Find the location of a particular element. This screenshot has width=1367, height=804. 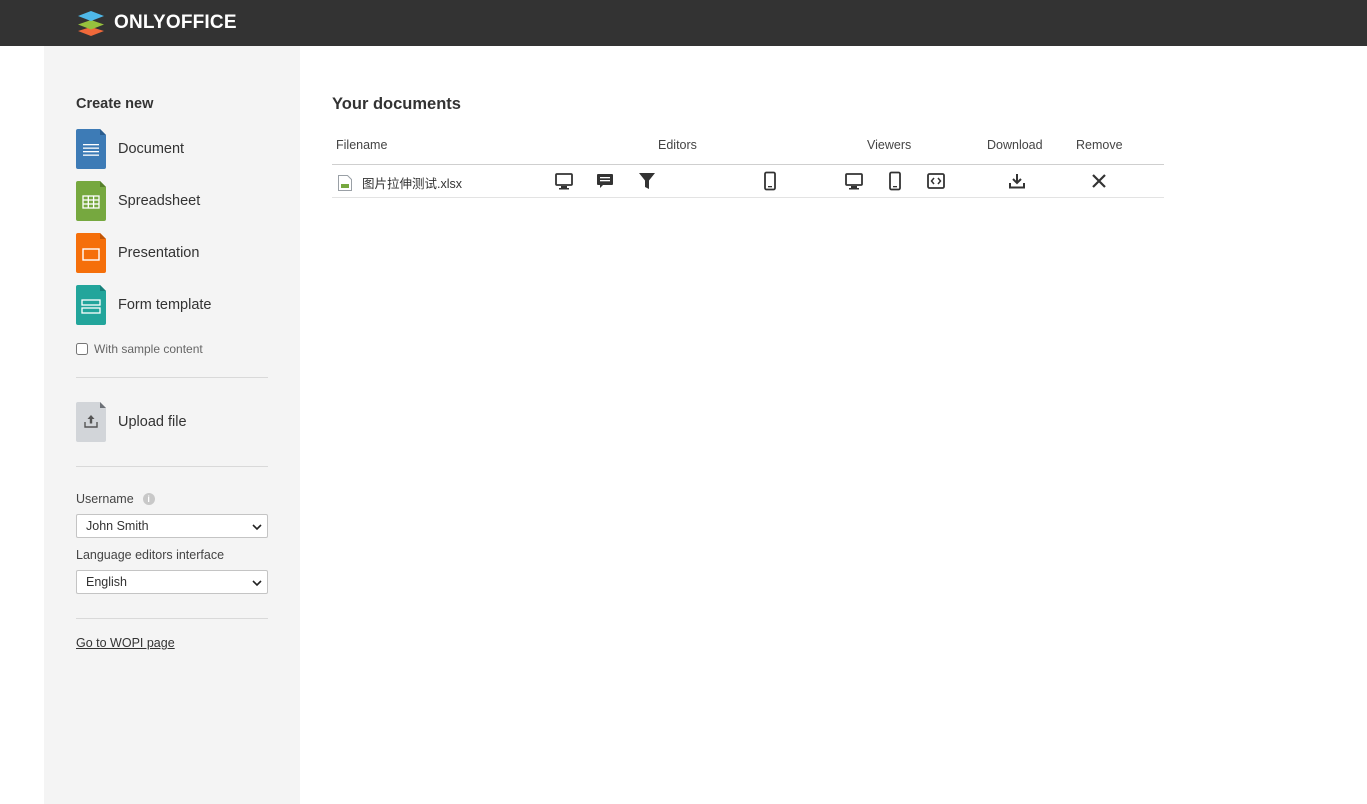

language-label: Language editors interface is located at coordinates (150, 555).